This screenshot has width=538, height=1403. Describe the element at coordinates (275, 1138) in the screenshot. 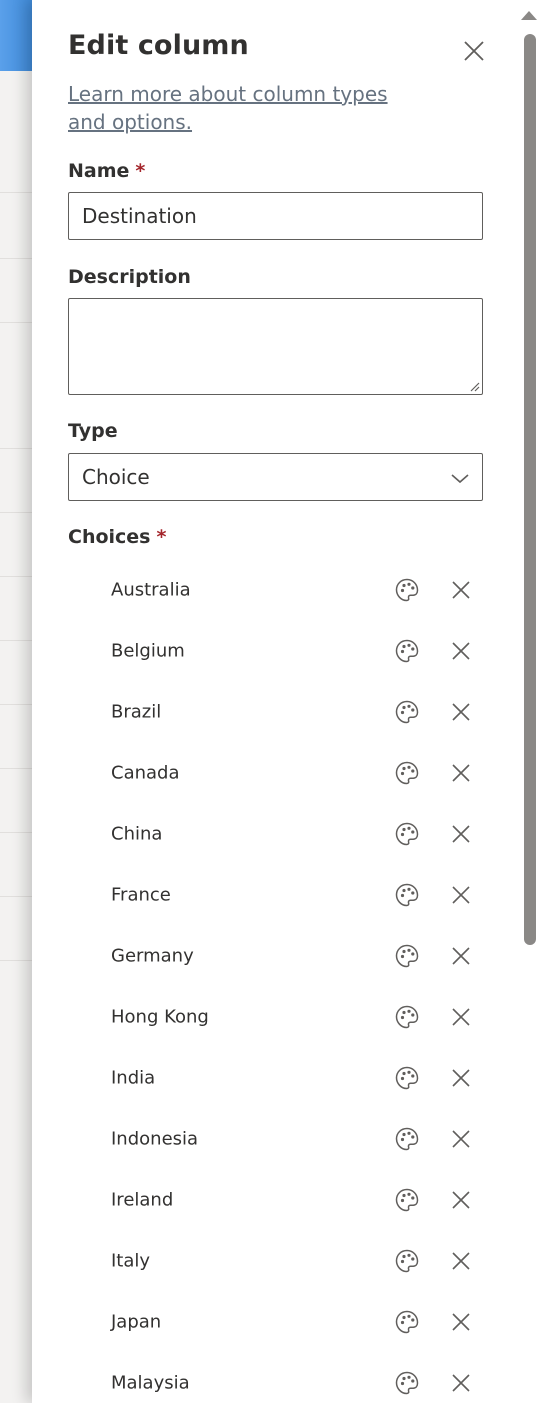

I see `choice-item: Indonesia` at that location.